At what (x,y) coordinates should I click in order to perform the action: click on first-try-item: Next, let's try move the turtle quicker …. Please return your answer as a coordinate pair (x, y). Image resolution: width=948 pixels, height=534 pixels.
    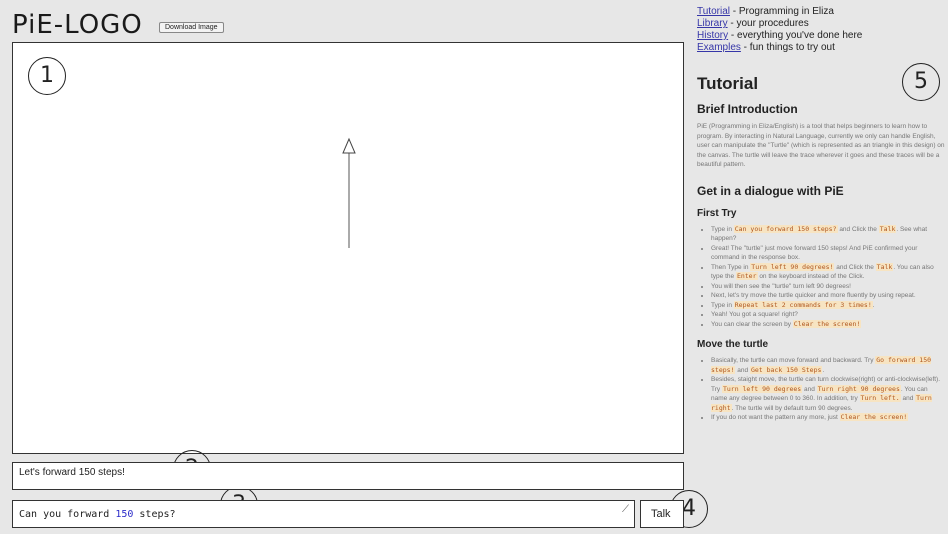
    Looking at the image, I should click on (828, 296).